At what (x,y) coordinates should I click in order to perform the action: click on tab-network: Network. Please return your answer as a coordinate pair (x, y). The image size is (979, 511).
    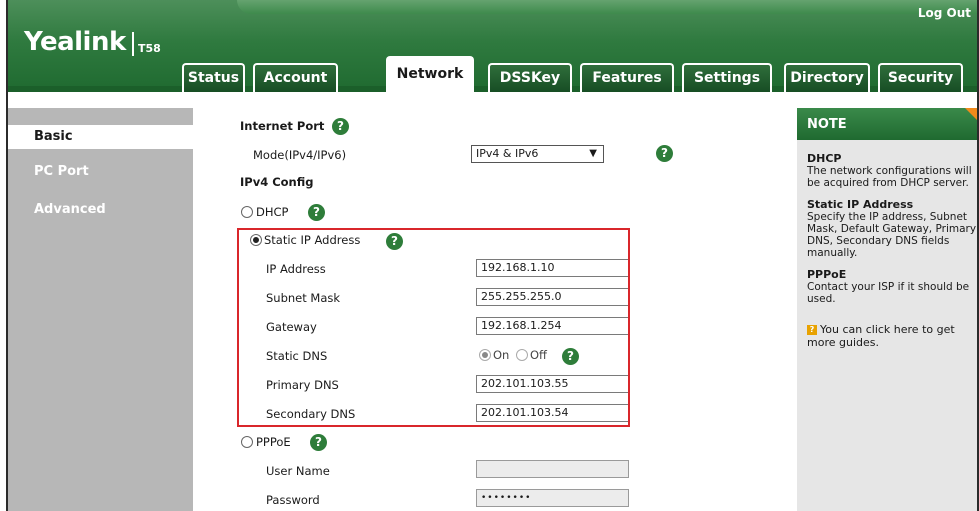
    Looking at the image, I should click on (430, 74).